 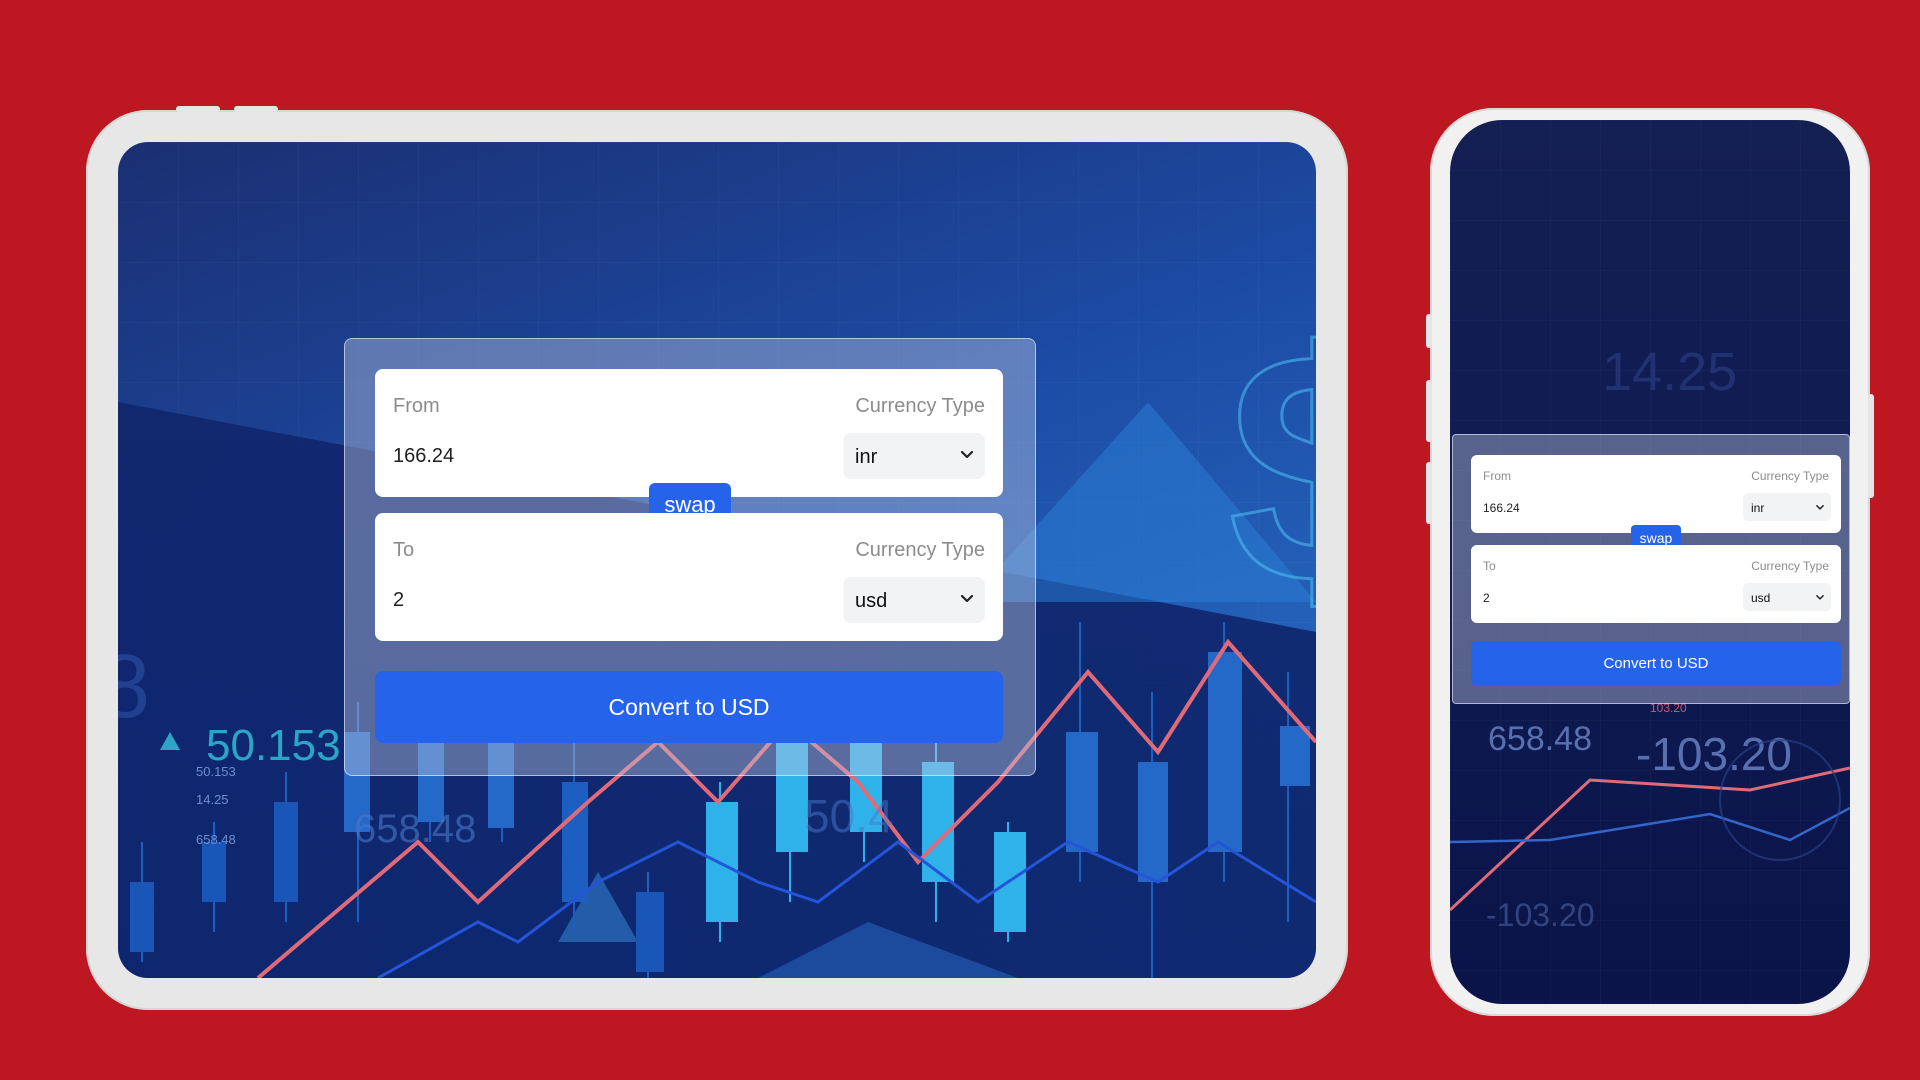 I want to click on phone-bg-number-top: 14.25, so click(x=1669, y=372).